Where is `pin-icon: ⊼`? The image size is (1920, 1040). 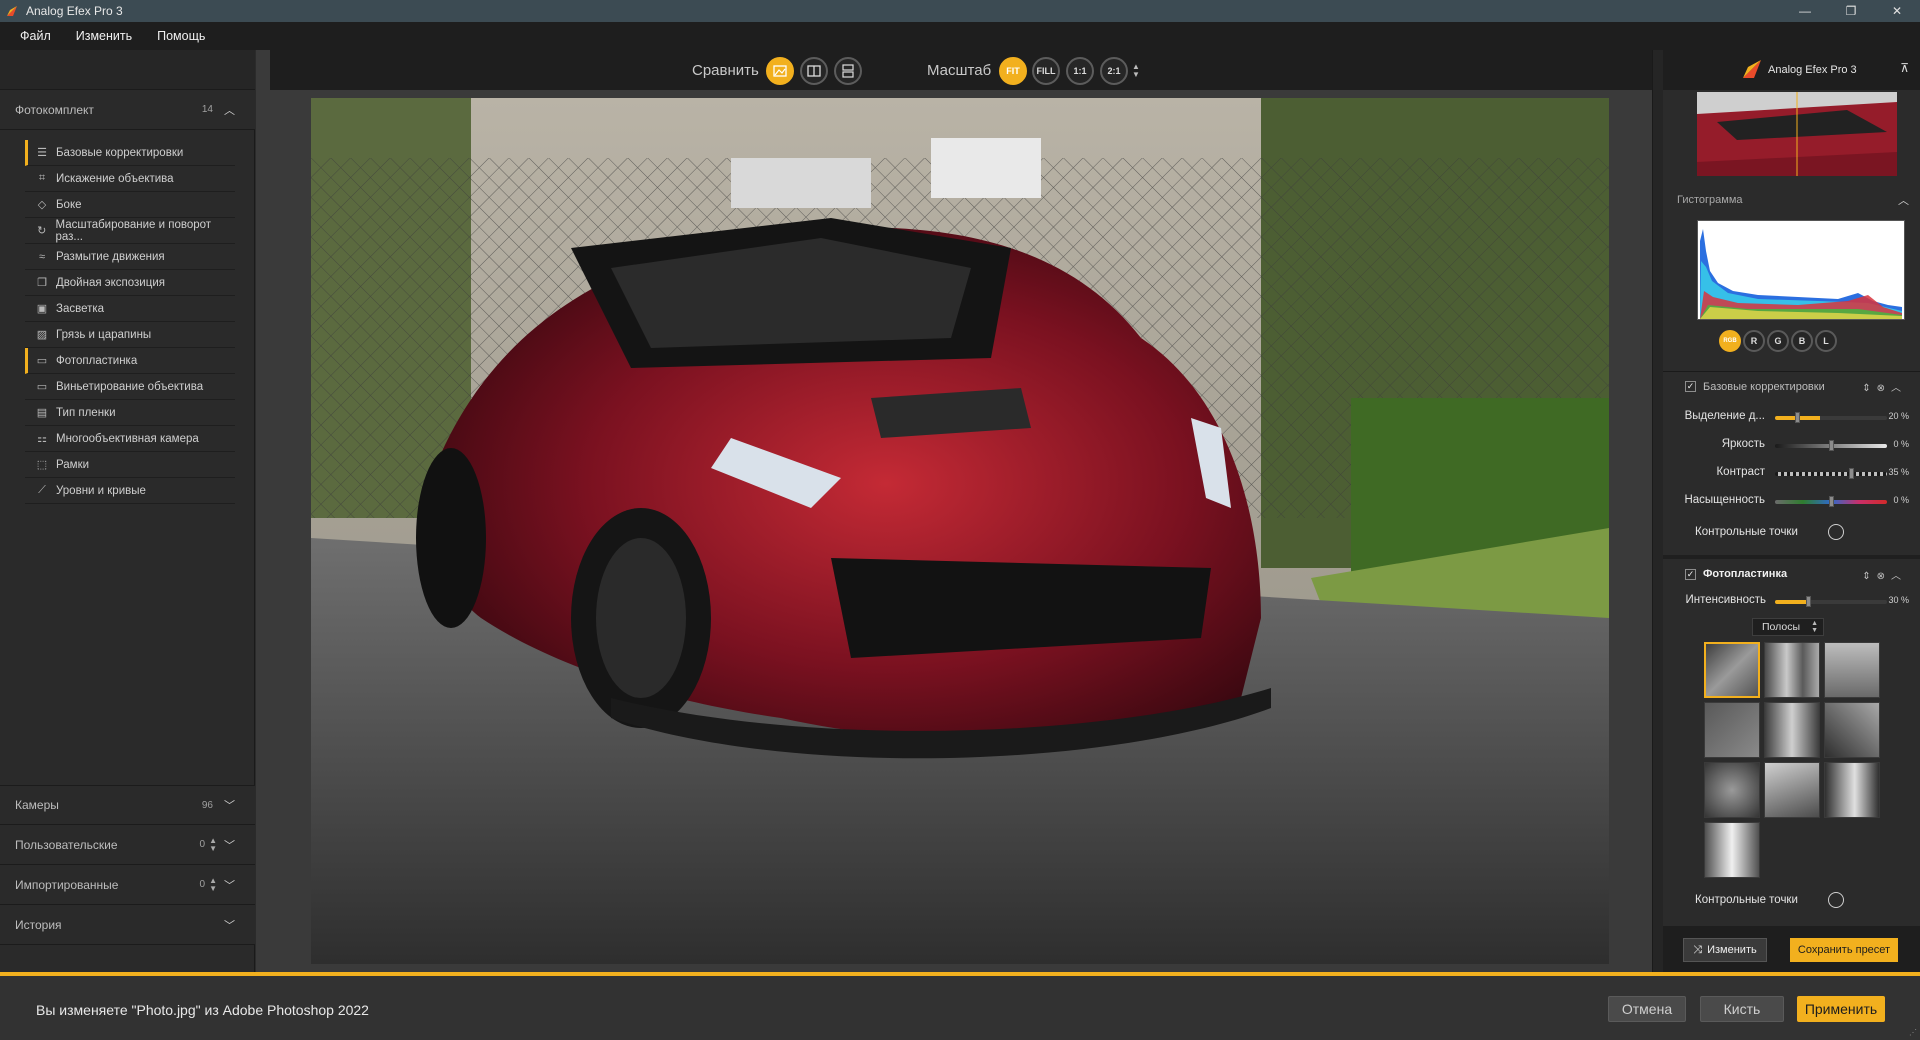
pin-icon: ⊼ is located at coordinates (1904, 68).